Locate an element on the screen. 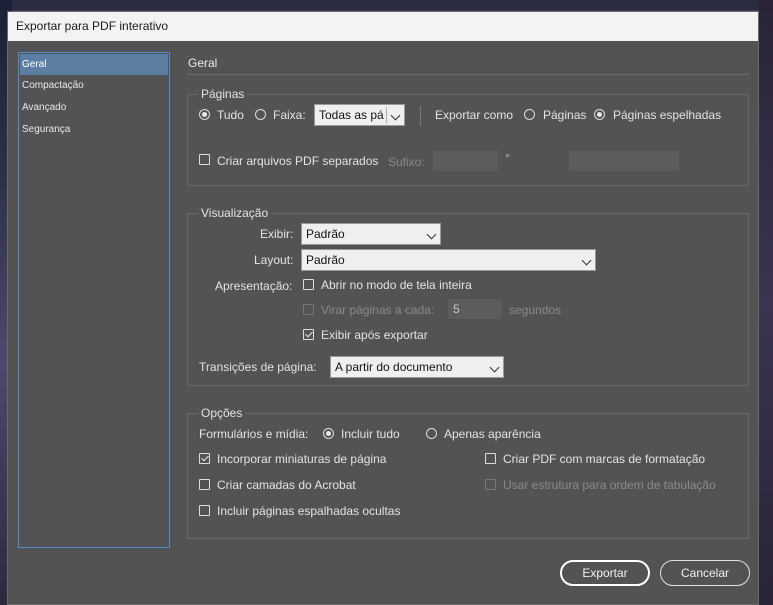  marcas-formatacao-checkbox is located at coordinates (490, 458).